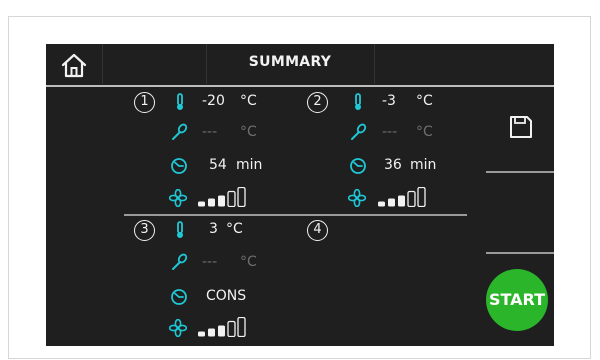  What do you see at coordinates (317, 230) in the screenshot?
I see `zone-number-badge: 4` at bounding box center [317, 230].